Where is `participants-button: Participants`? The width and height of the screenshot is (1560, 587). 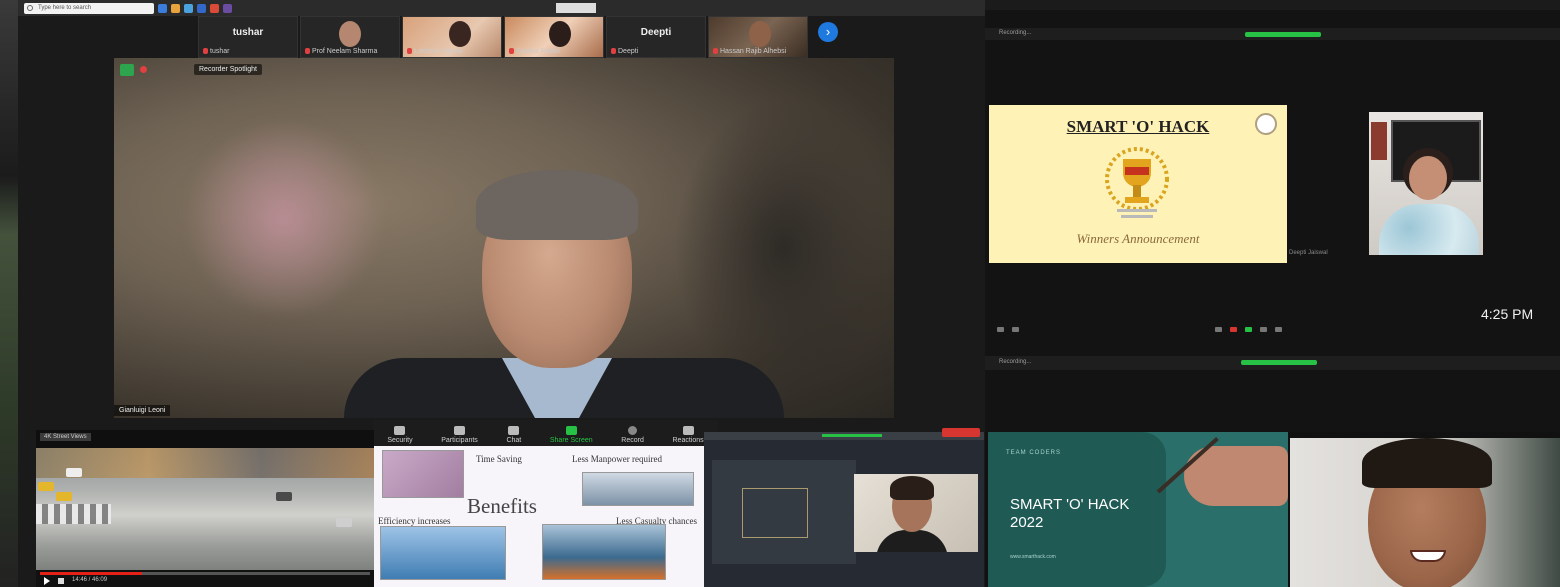 participants-button: Participants is located at coordinates (459, 435).